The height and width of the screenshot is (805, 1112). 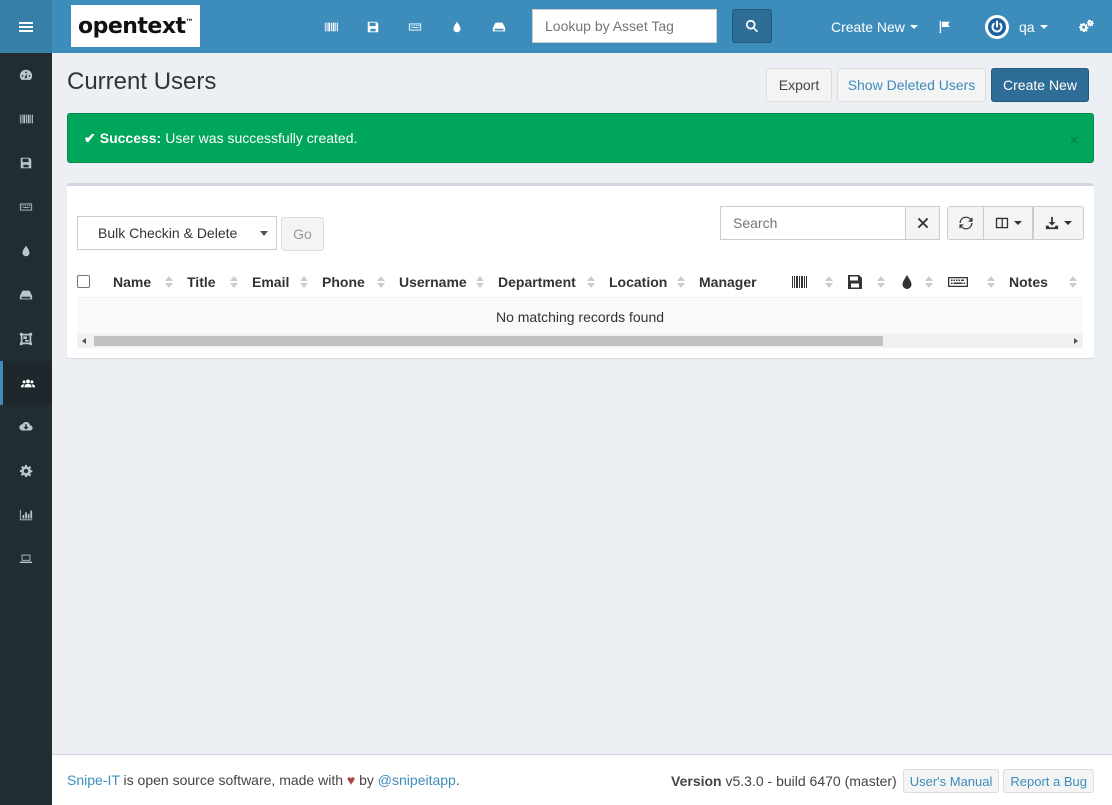 What do you see at coordinates (135, 26) in the screenshot?
I see `logo: opentext™` at bounding box center [135, 26].